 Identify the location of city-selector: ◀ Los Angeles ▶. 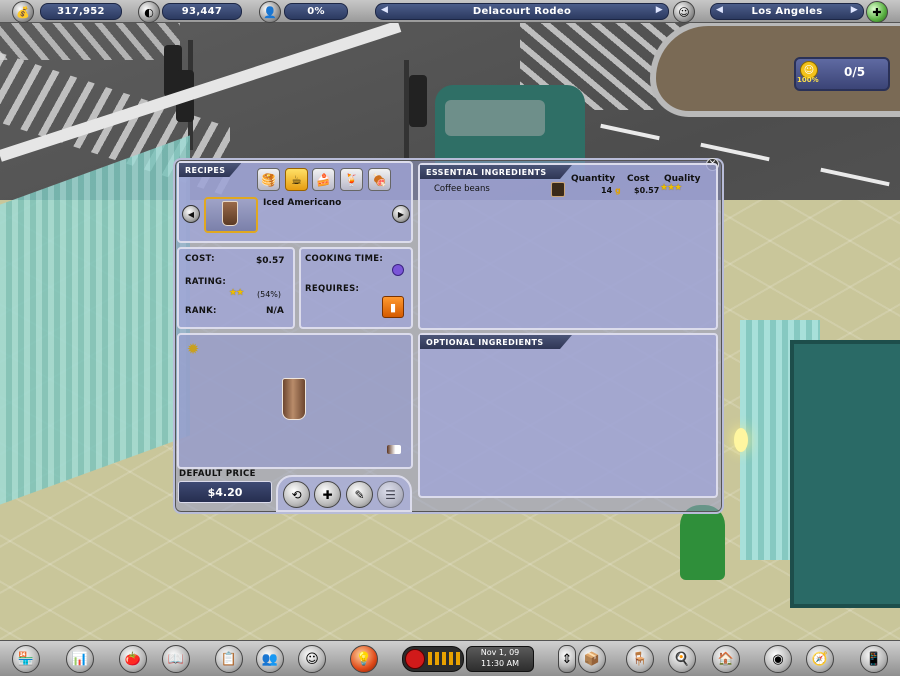
(787, 11).